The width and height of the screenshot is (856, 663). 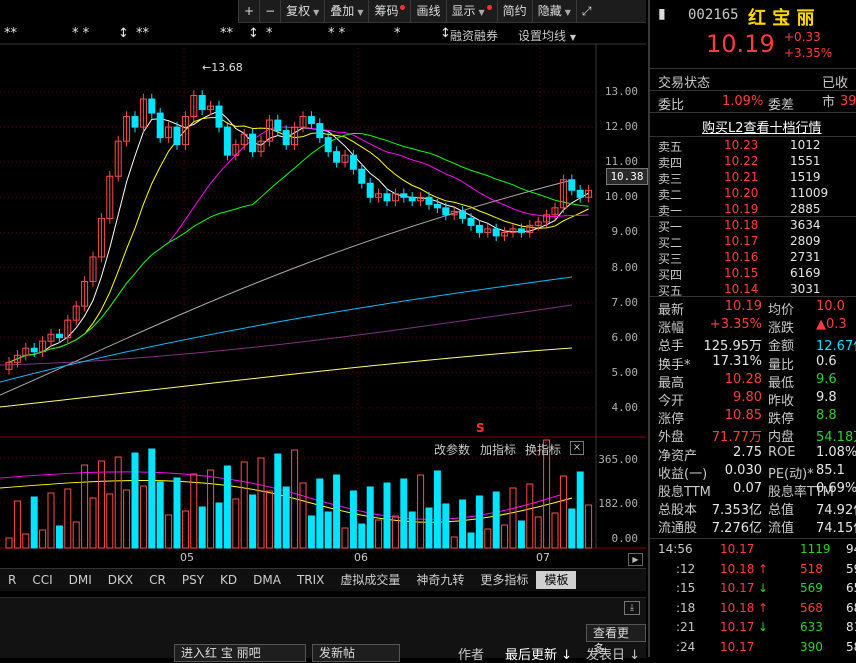 I want to click on stat-label: 净资产, so click(x=678, y=456).